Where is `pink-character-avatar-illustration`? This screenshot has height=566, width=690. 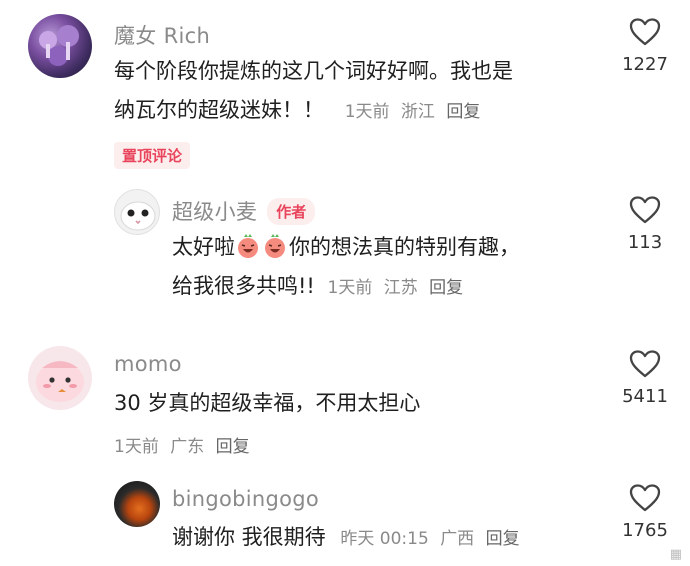
pink-character-avatar-illustration is located at coordinates (60, 381).